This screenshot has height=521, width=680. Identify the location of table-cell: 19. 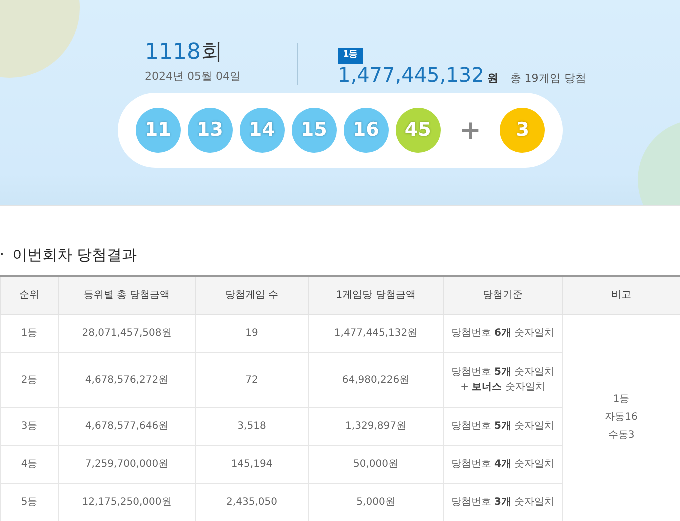
(252, 333).